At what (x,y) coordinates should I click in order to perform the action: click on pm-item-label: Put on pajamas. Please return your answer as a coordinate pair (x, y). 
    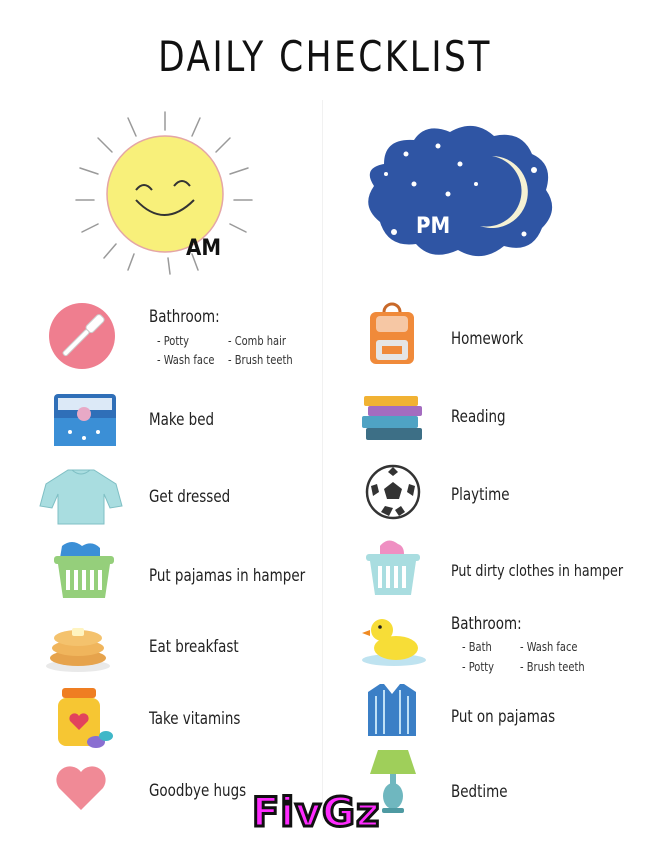
    Looking at the image, I should click on (503, 717).